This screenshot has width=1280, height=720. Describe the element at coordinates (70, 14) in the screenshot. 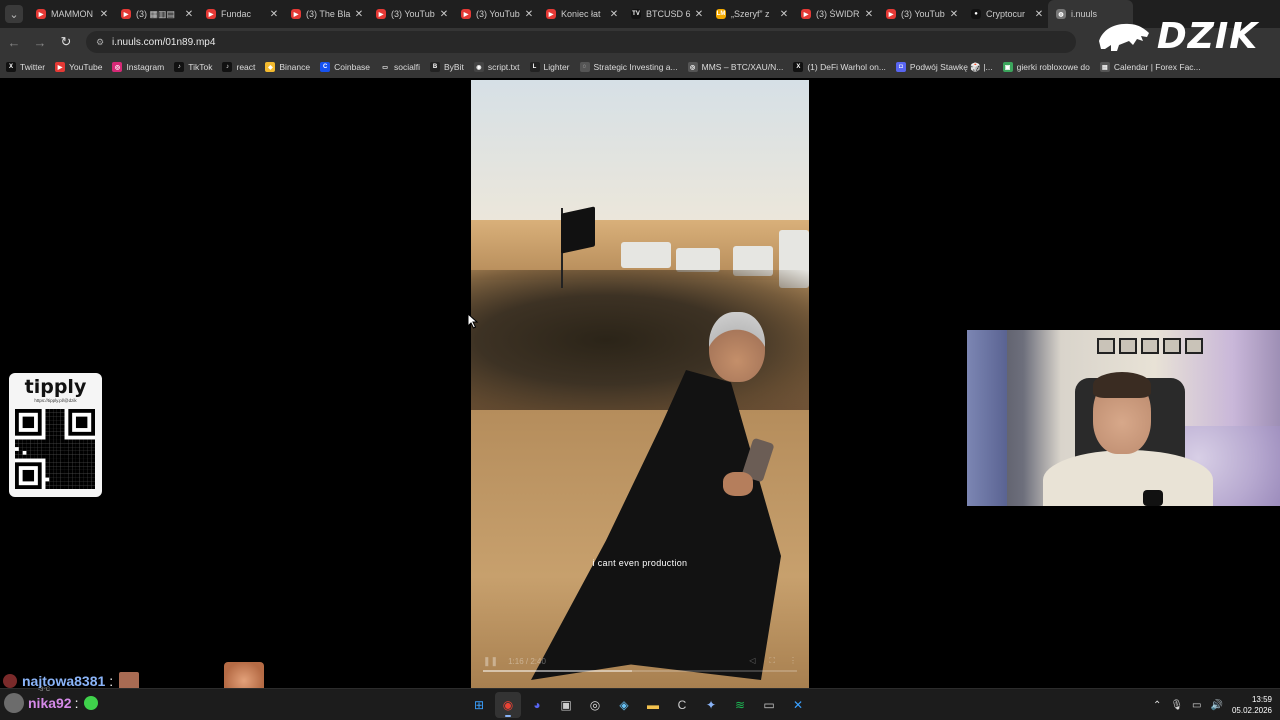

I see `browser-tab: ▶ MAMMON ✕` at that location.